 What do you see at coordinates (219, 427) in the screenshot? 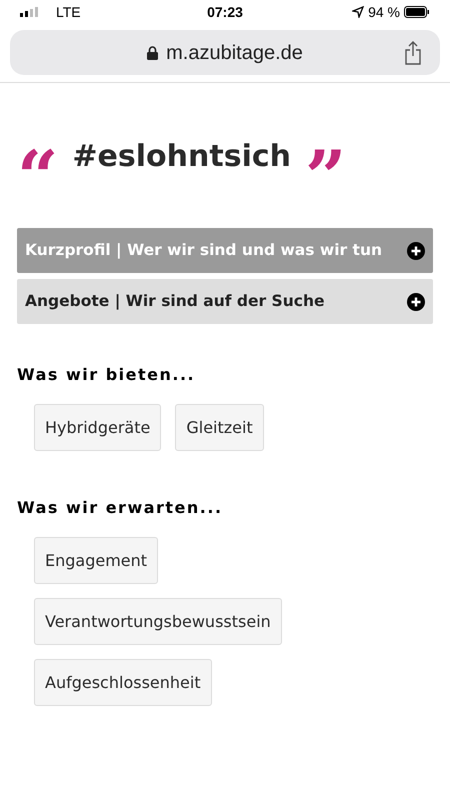
I see `tag: Gleitzeit` at bounding box center [219, 427].